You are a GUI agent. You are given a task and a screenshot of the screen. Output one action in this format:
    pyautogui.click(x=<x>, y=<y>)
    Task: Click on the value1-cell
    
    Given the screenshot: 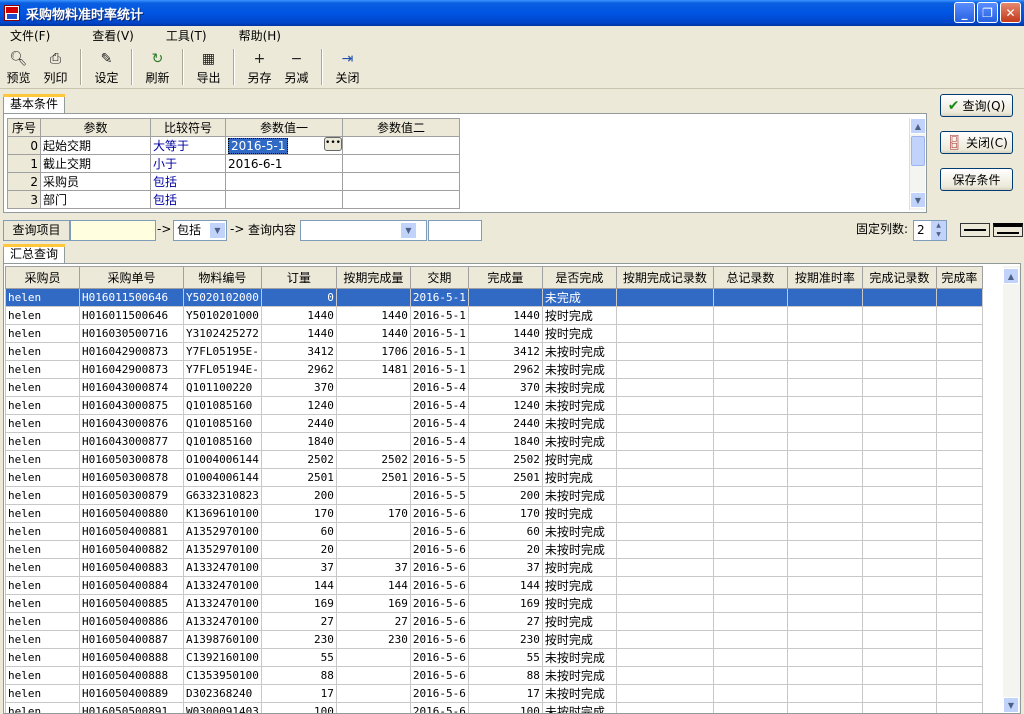 What is the action you would take?
    pyautogui.click(x=284, y=199)
    